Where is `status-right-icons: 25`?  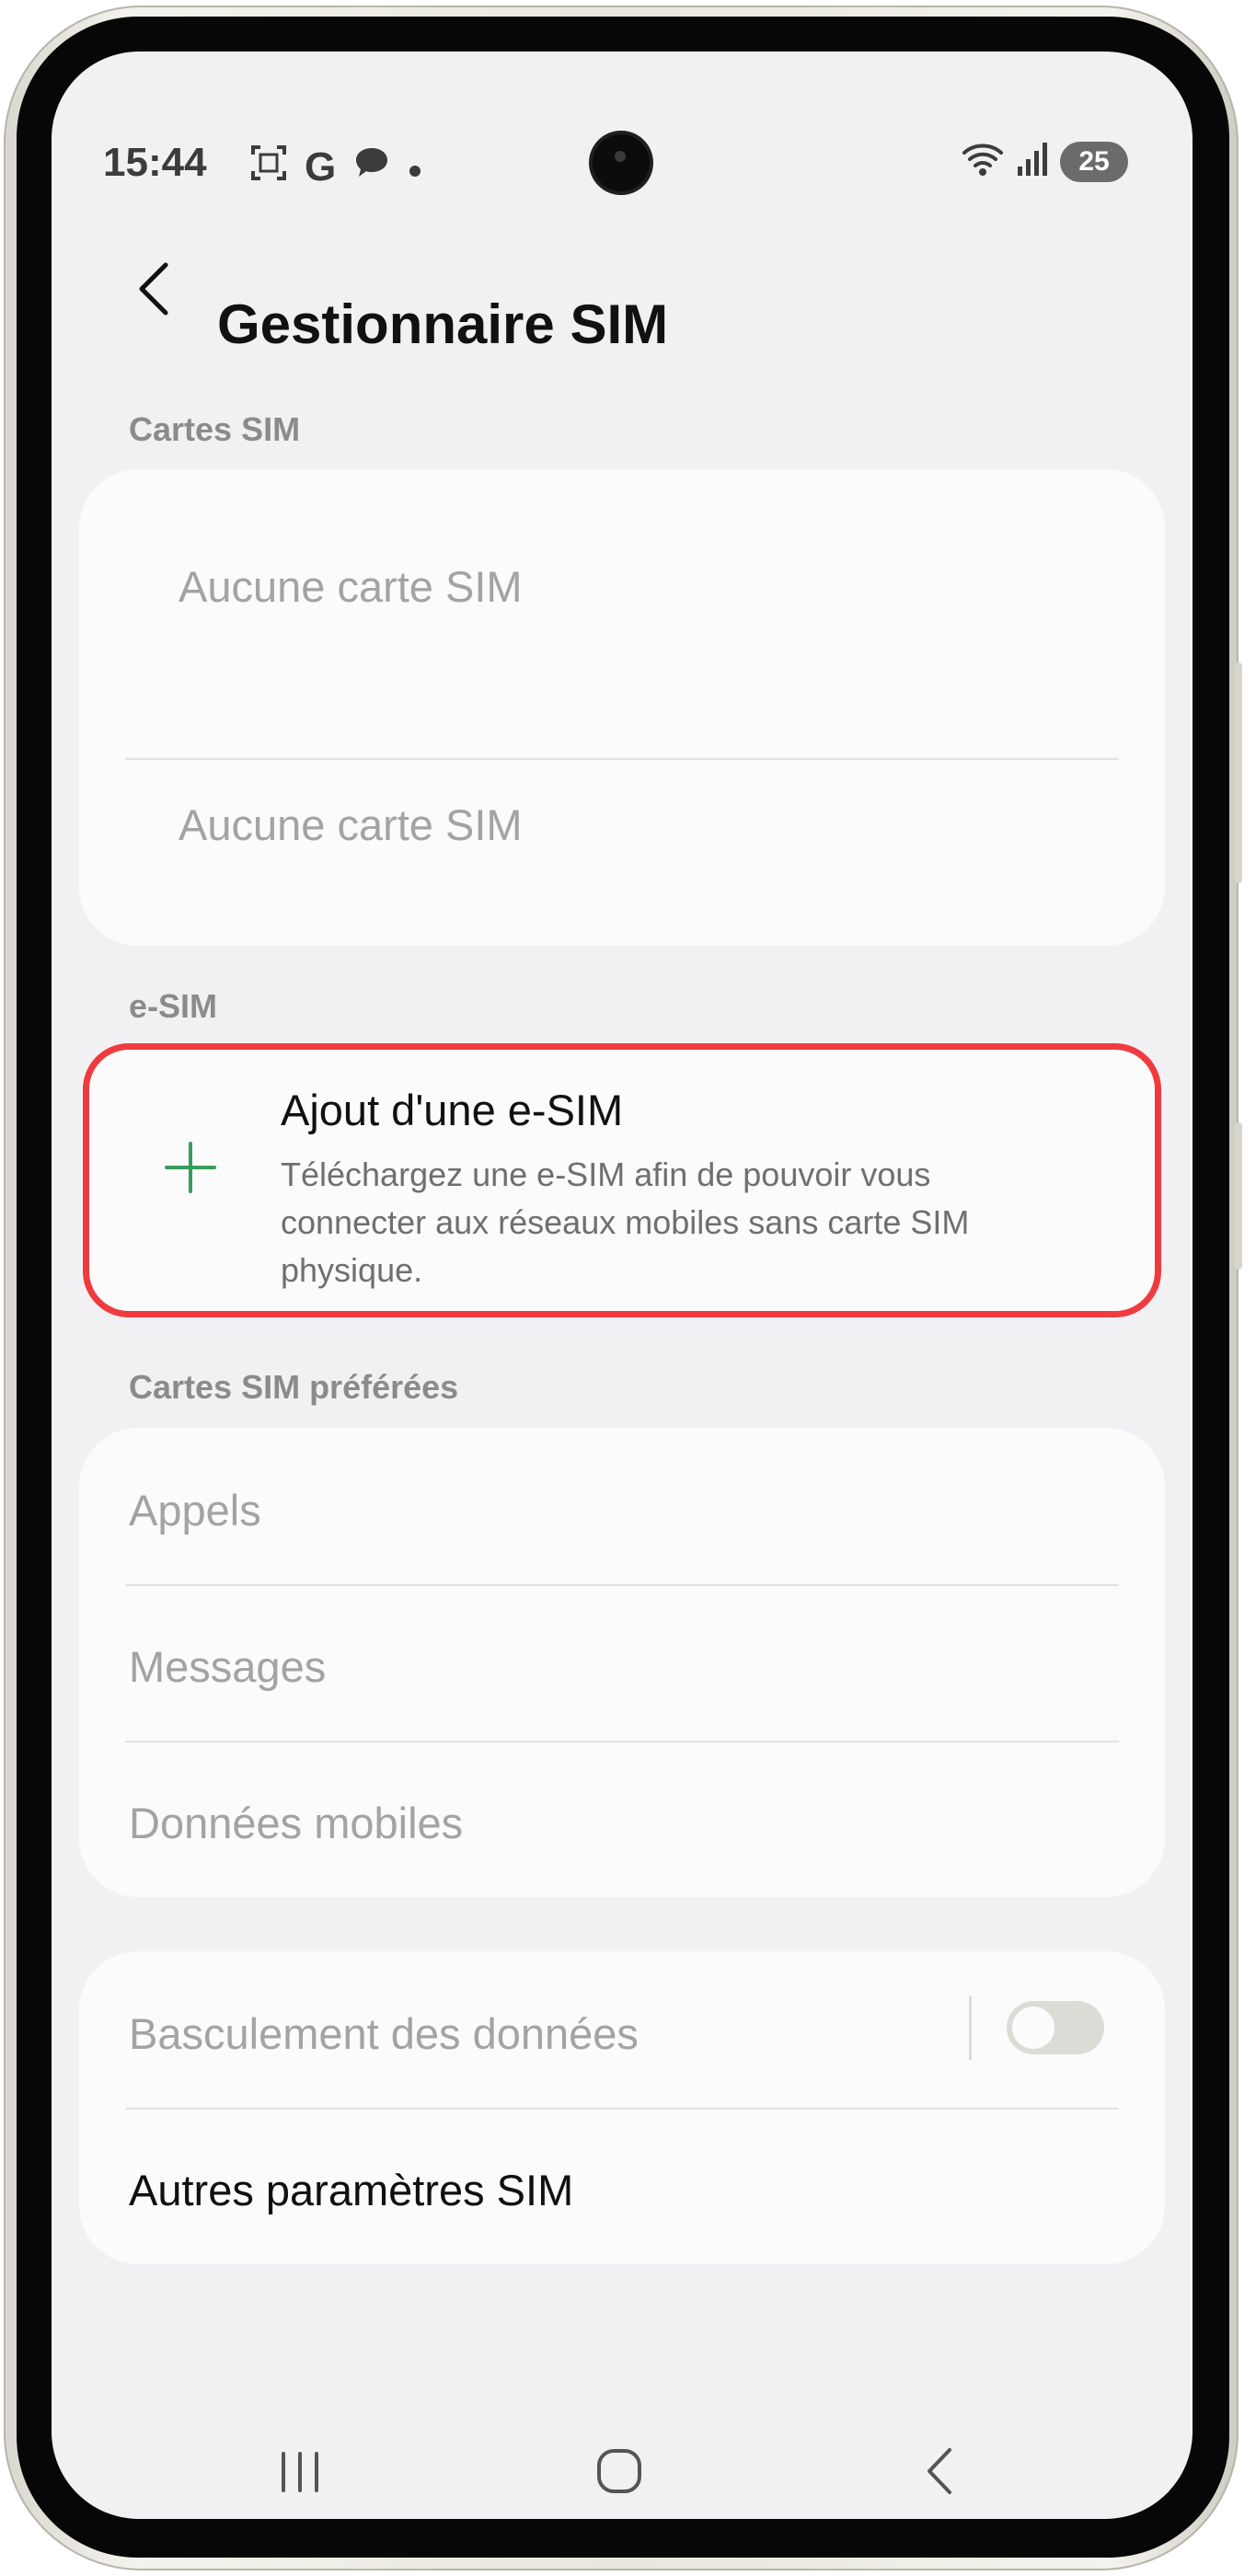 status-right-icons: 25 is located at coordinates (1044, 161).